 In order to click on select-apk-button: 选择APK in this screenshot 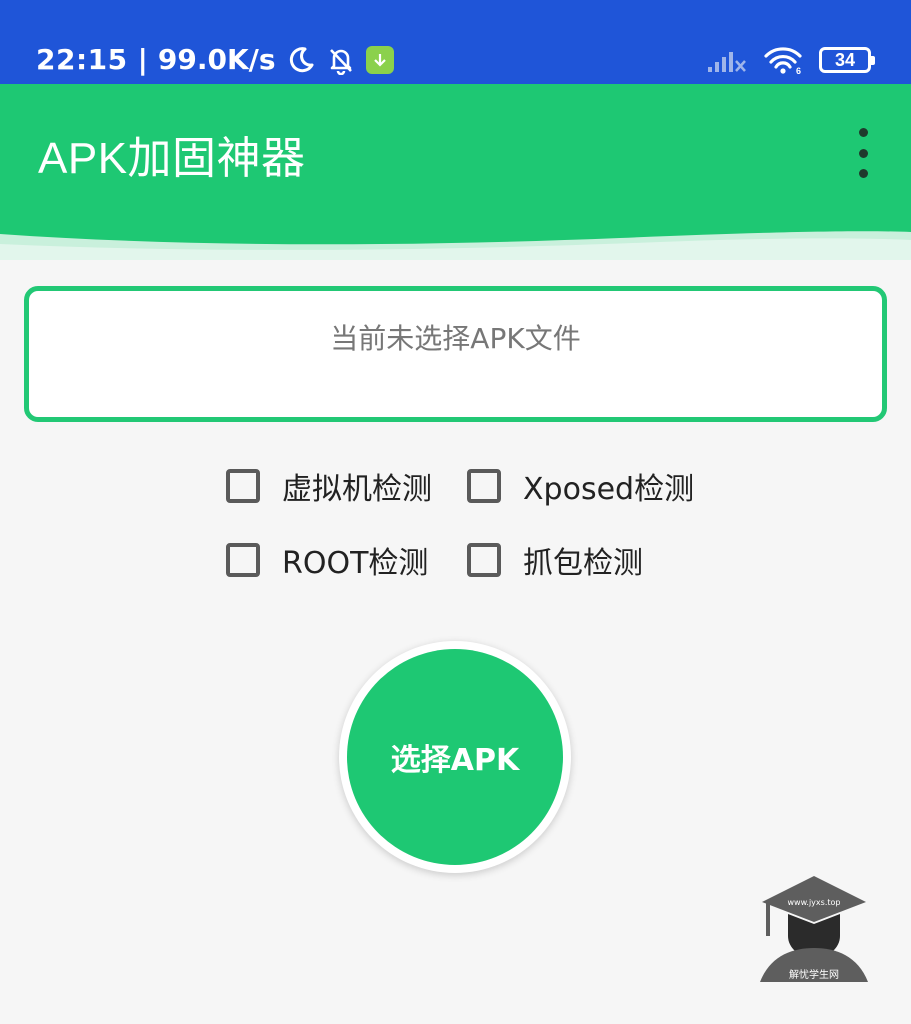, I will do `click(455, 757)`.